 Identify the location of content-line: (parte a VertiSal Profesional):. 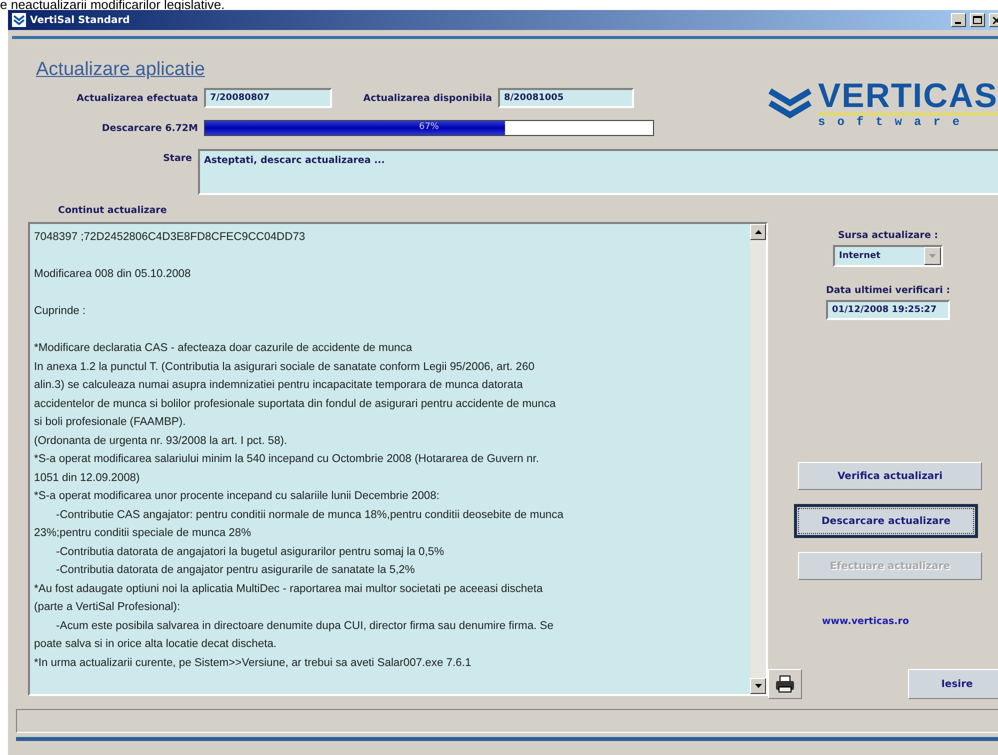
(108, 607).